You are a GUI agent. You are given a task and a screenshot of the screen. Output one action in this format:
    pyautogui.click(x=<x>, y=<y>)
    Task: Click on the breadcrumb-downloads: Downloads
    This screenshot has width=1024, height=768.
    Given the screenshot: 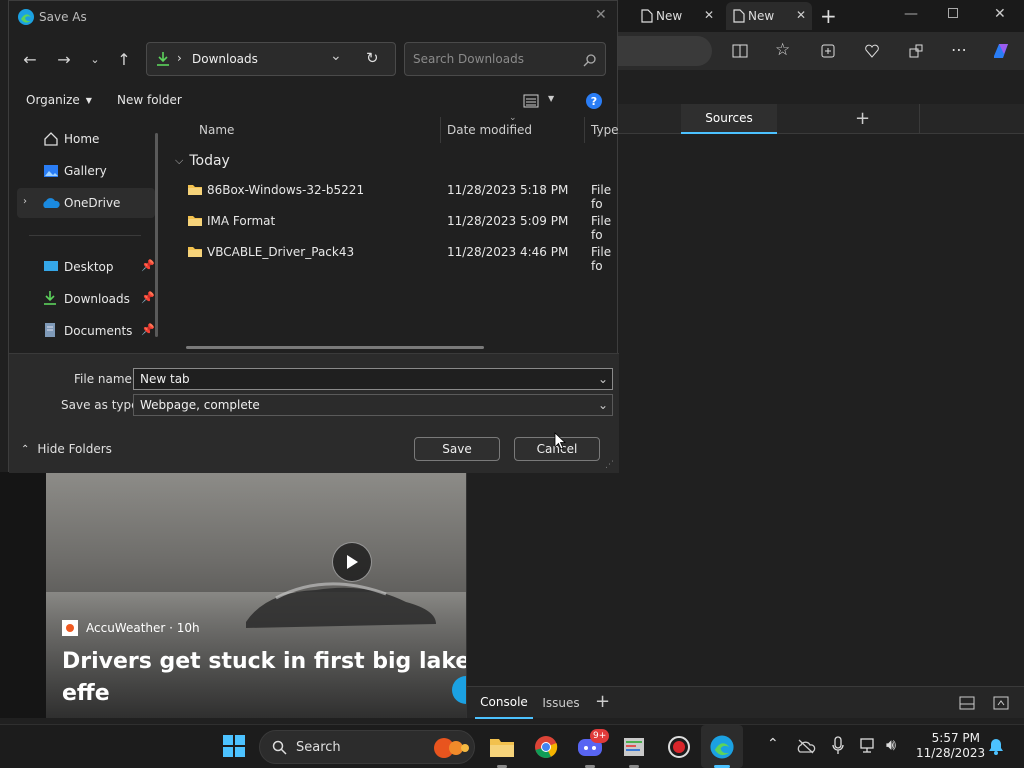 What is the action you would take?
    pyautogui.click(x=225, y=59)
    